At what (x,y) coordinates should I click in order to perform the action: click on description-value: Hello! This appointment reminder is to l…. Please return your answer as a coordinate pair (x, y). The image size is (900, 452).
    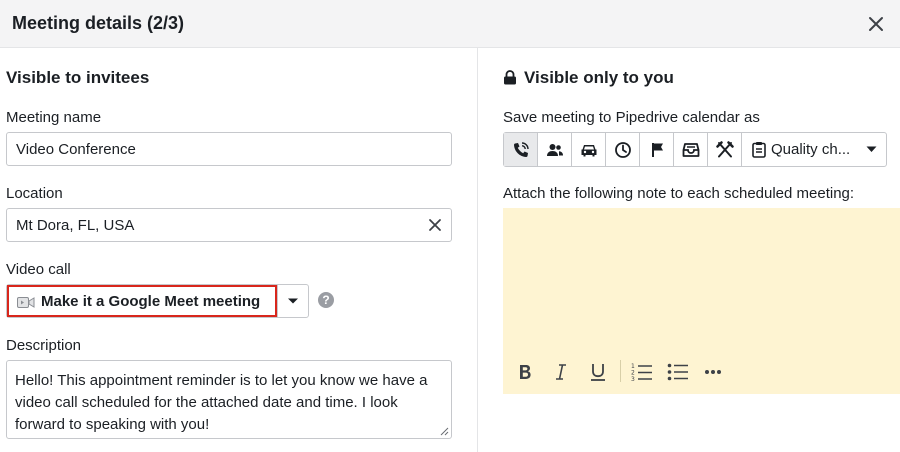
    Looking at the image, I should click on (221, 402).